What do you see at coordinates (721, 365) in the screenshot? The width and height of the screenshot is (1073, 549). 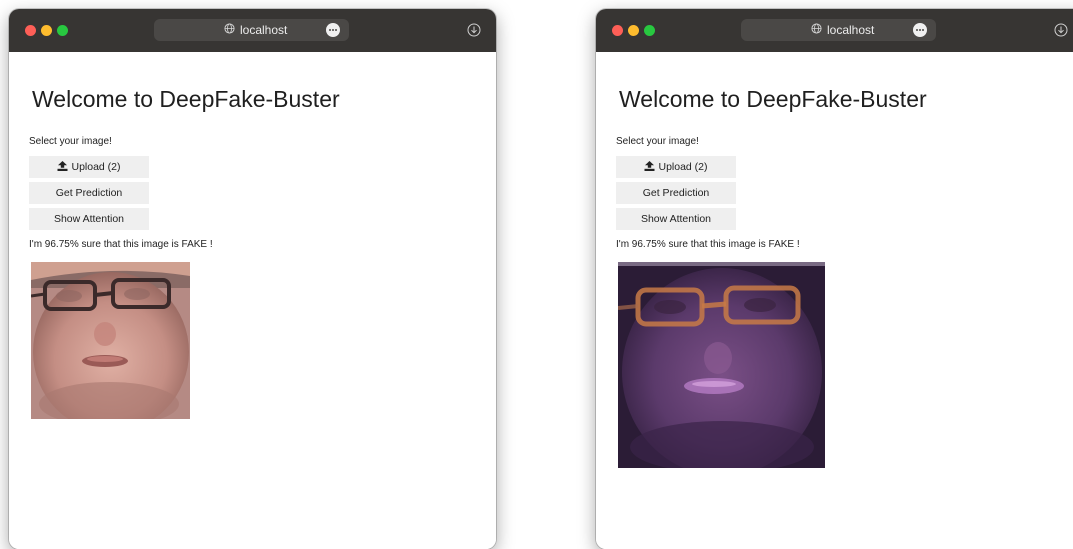 I see `attention-map-image` at bounding box center [721, 365].